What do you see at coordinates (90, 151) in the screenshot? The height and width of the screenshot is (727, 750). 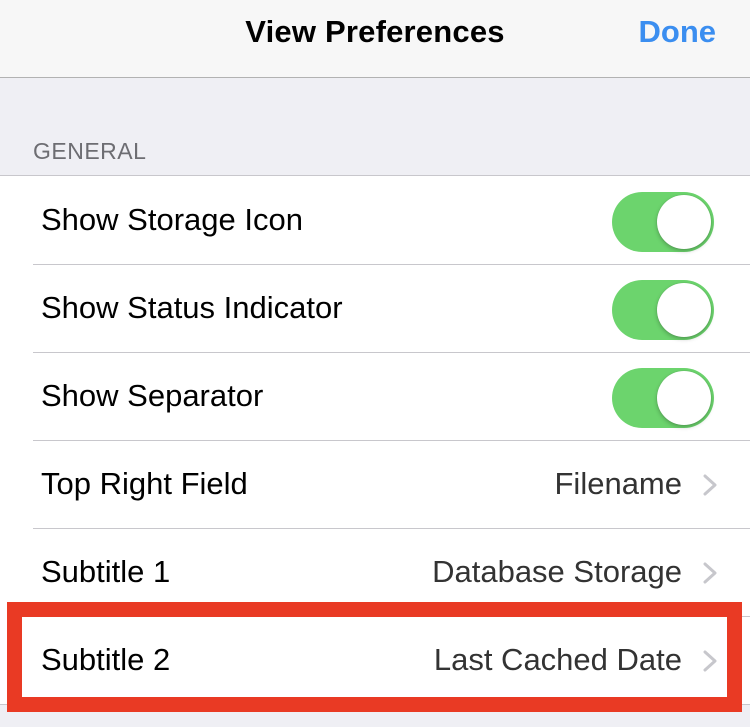 I see `section-header-general: GENERAL` at bounding box center [90, 151].